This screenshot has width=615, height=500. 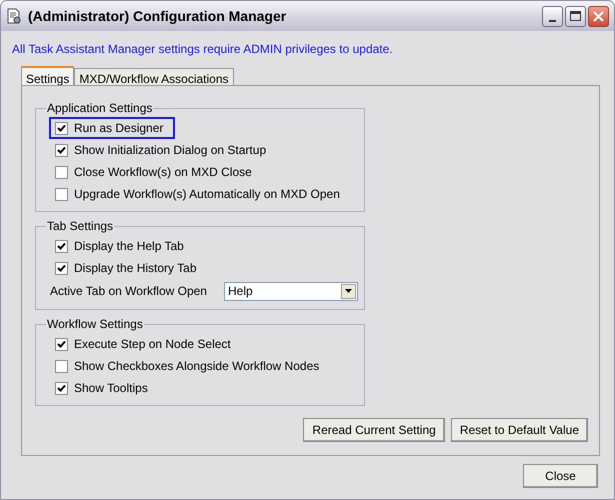 I want to click on close-window-button, so click(x=598, y=16).